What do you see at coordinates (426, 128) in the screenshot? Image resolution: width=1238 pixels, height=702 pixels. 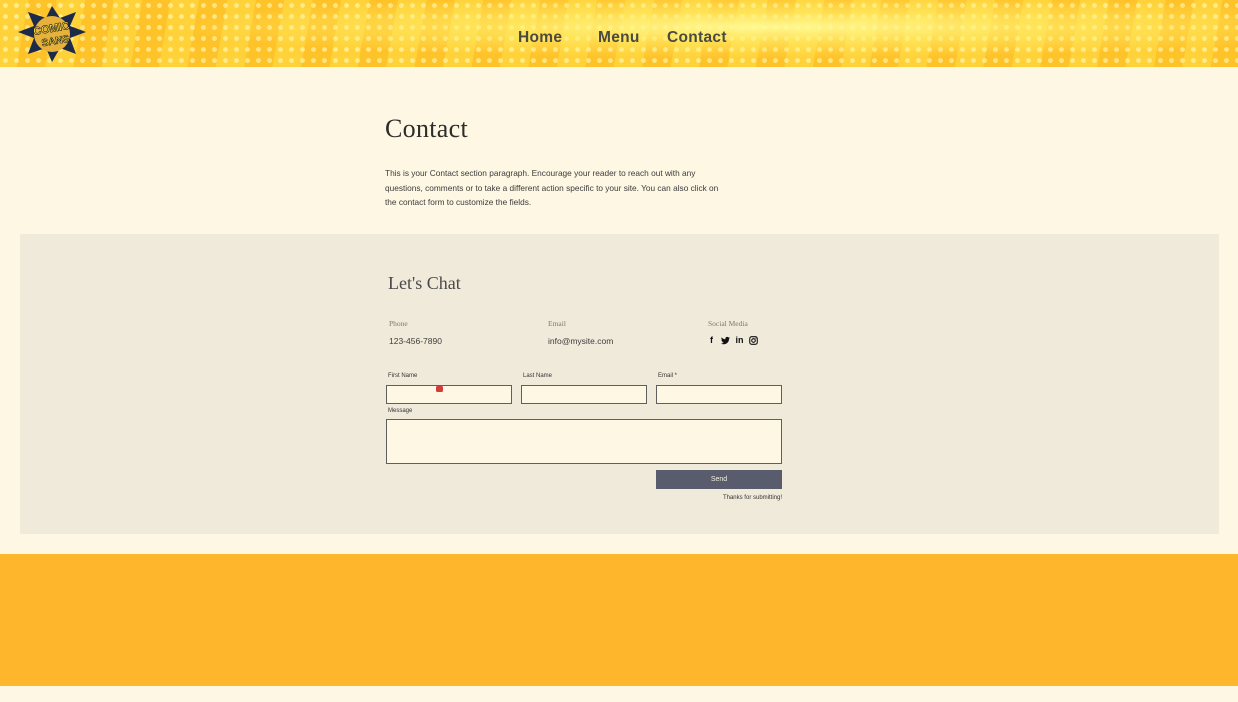 I see `page-title: Contact` at bounding box center [426, 128].